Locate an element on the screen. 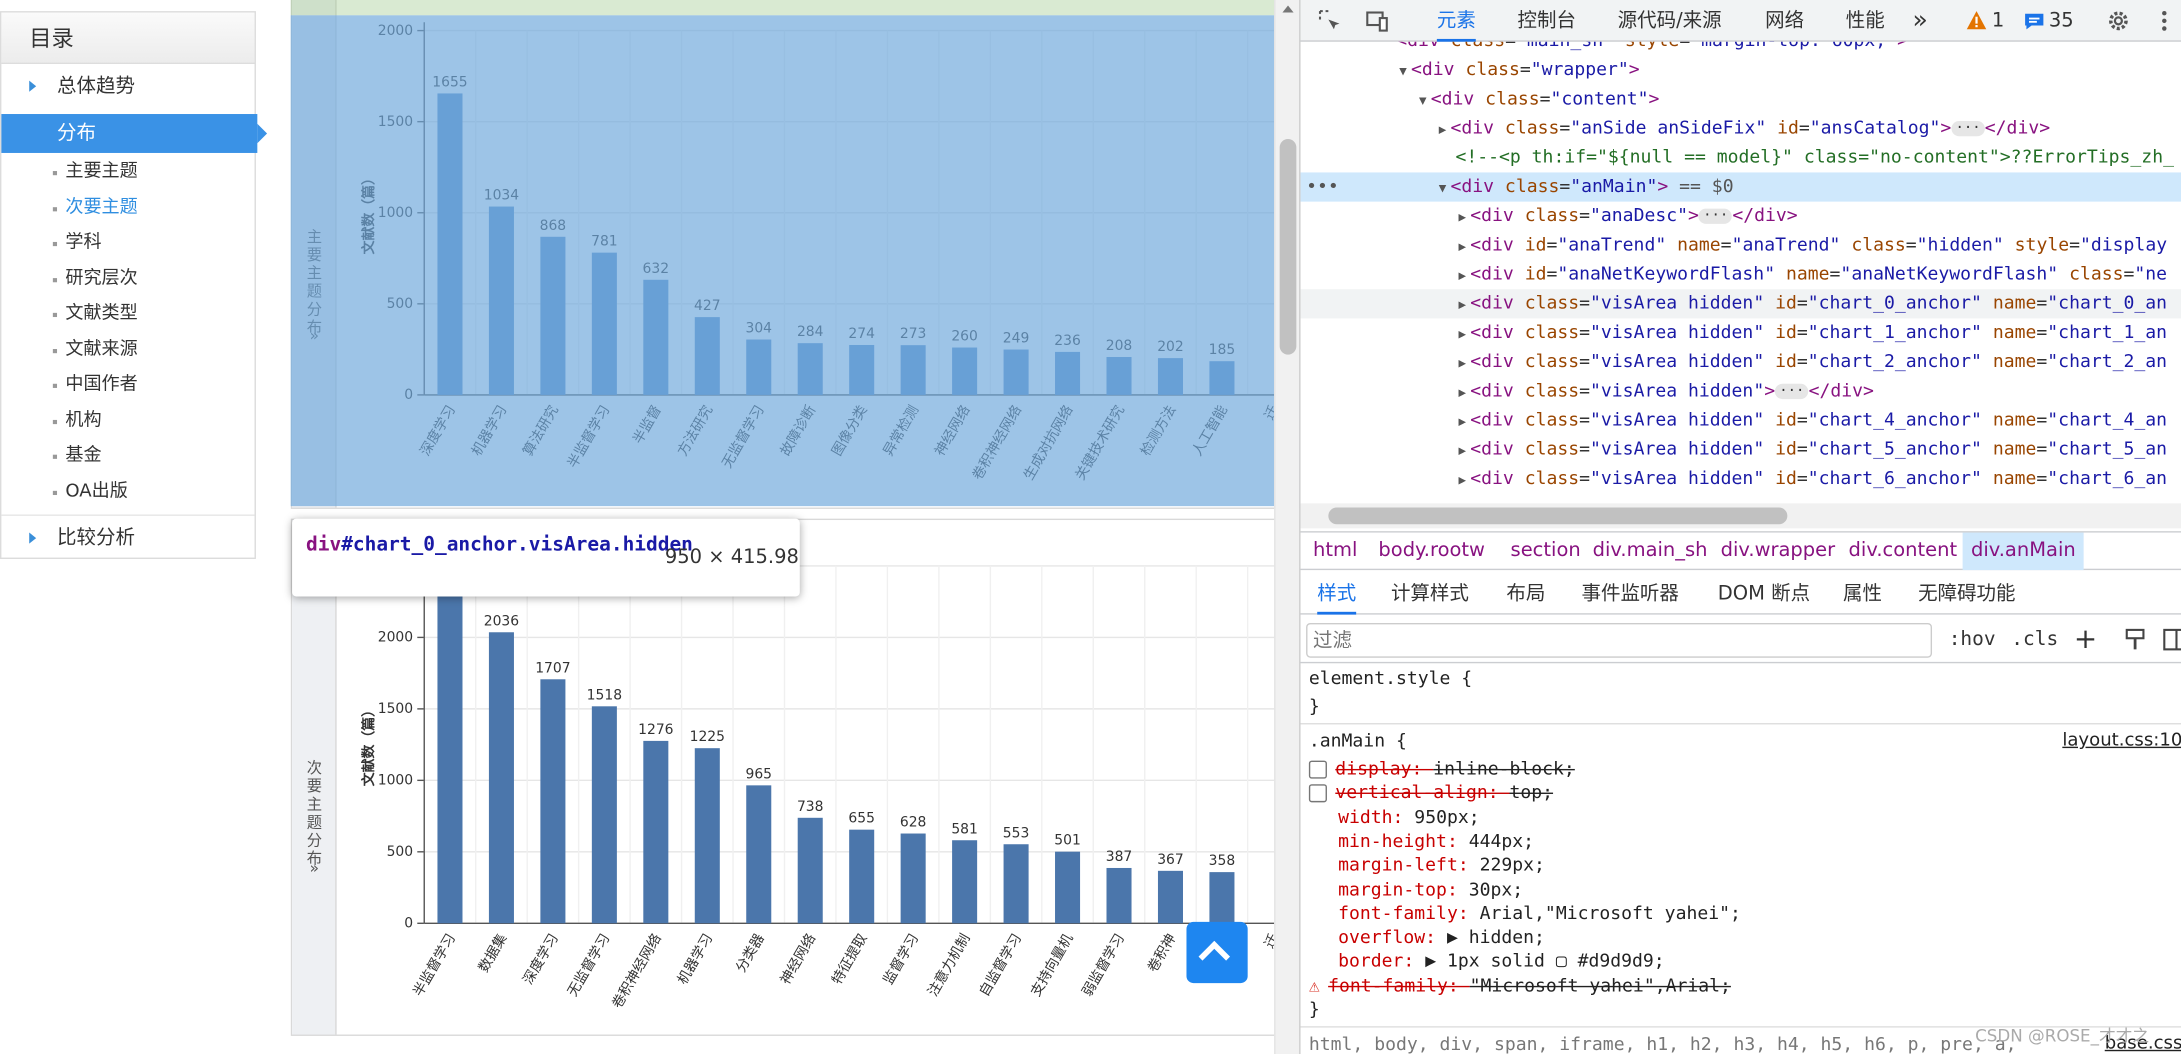 Image resolution: width=2181 pixels, height=1054 pixels. style-declaration: overflow: ▶ hidden; is located at coordinates (1427, 938).